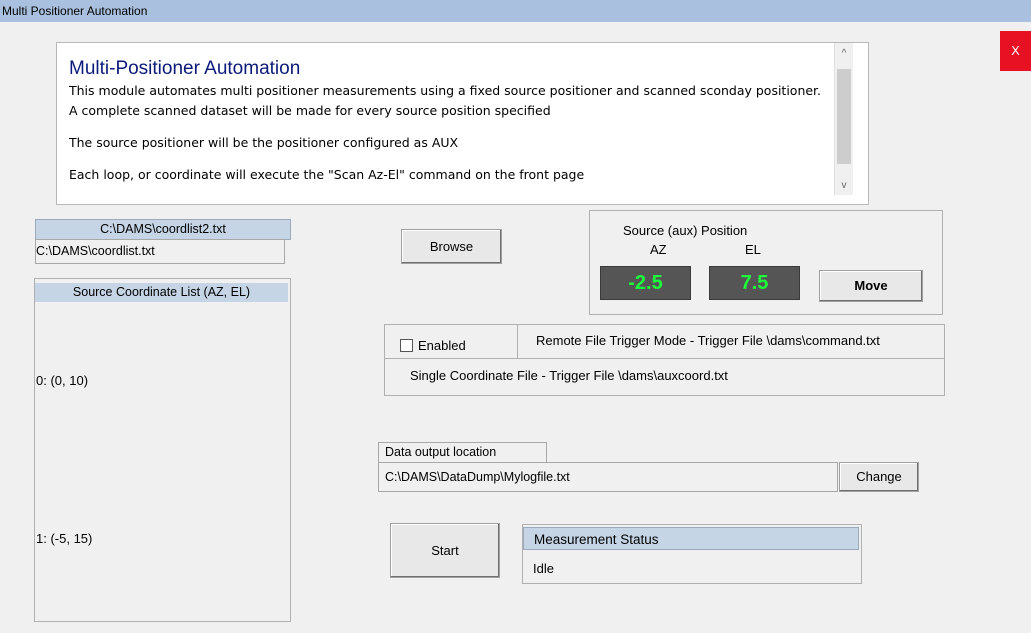 The image size is (1031, 633). What do you see at coordinates (185, 68) in the screenshot?
I see `info-heading: Multi-Positioner Automation` at bounding box center [185, 68].